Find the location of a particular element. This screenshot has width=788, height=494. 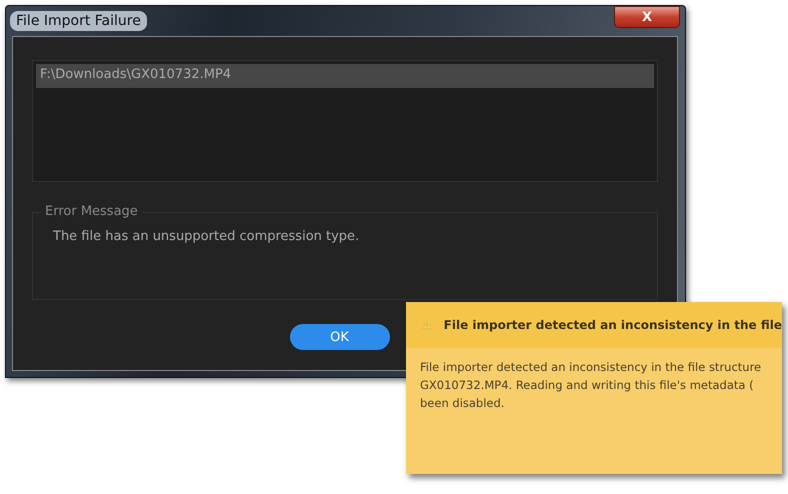

group-legend: Error Message is located at coordinates (91, 211).